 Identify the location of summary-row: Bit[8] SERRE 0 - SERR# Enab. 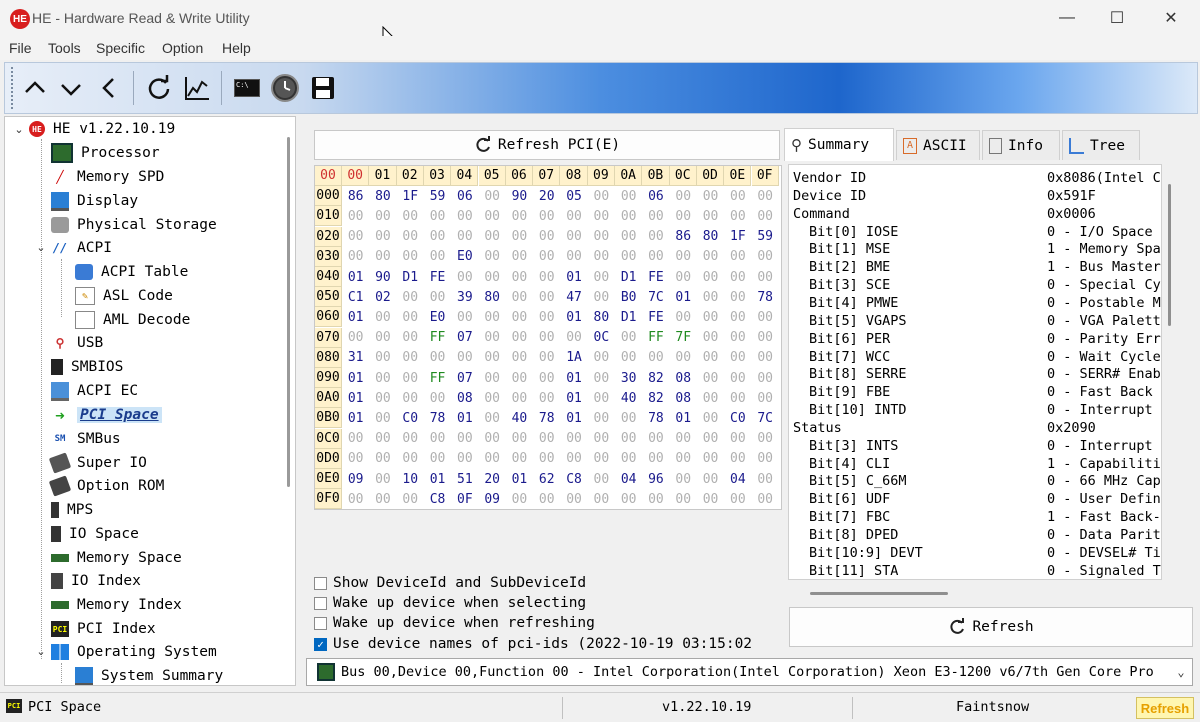
(977, 374).